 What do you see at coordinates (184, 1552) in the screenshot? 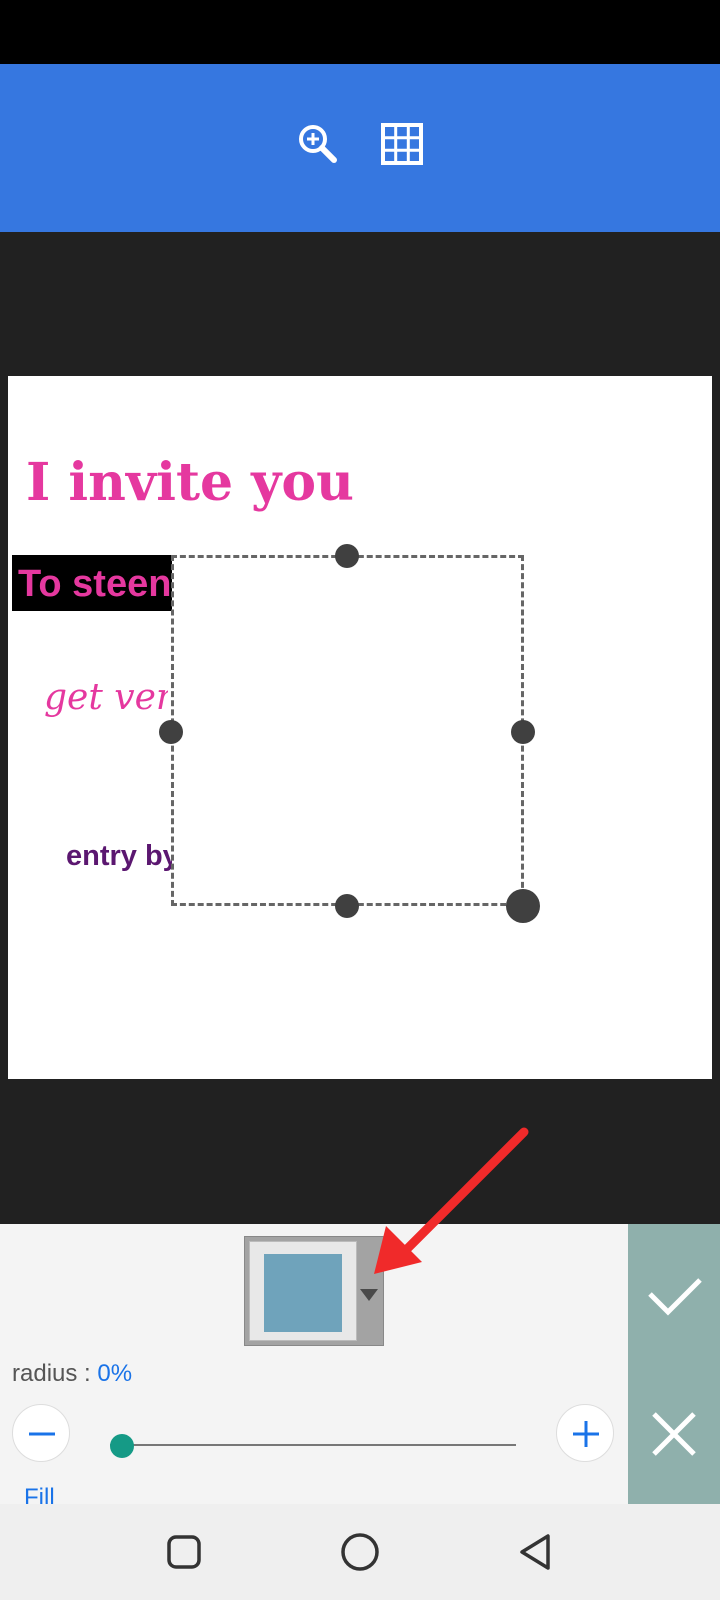
I see `recent-apps-icon` at bounding box center [184, 1552].